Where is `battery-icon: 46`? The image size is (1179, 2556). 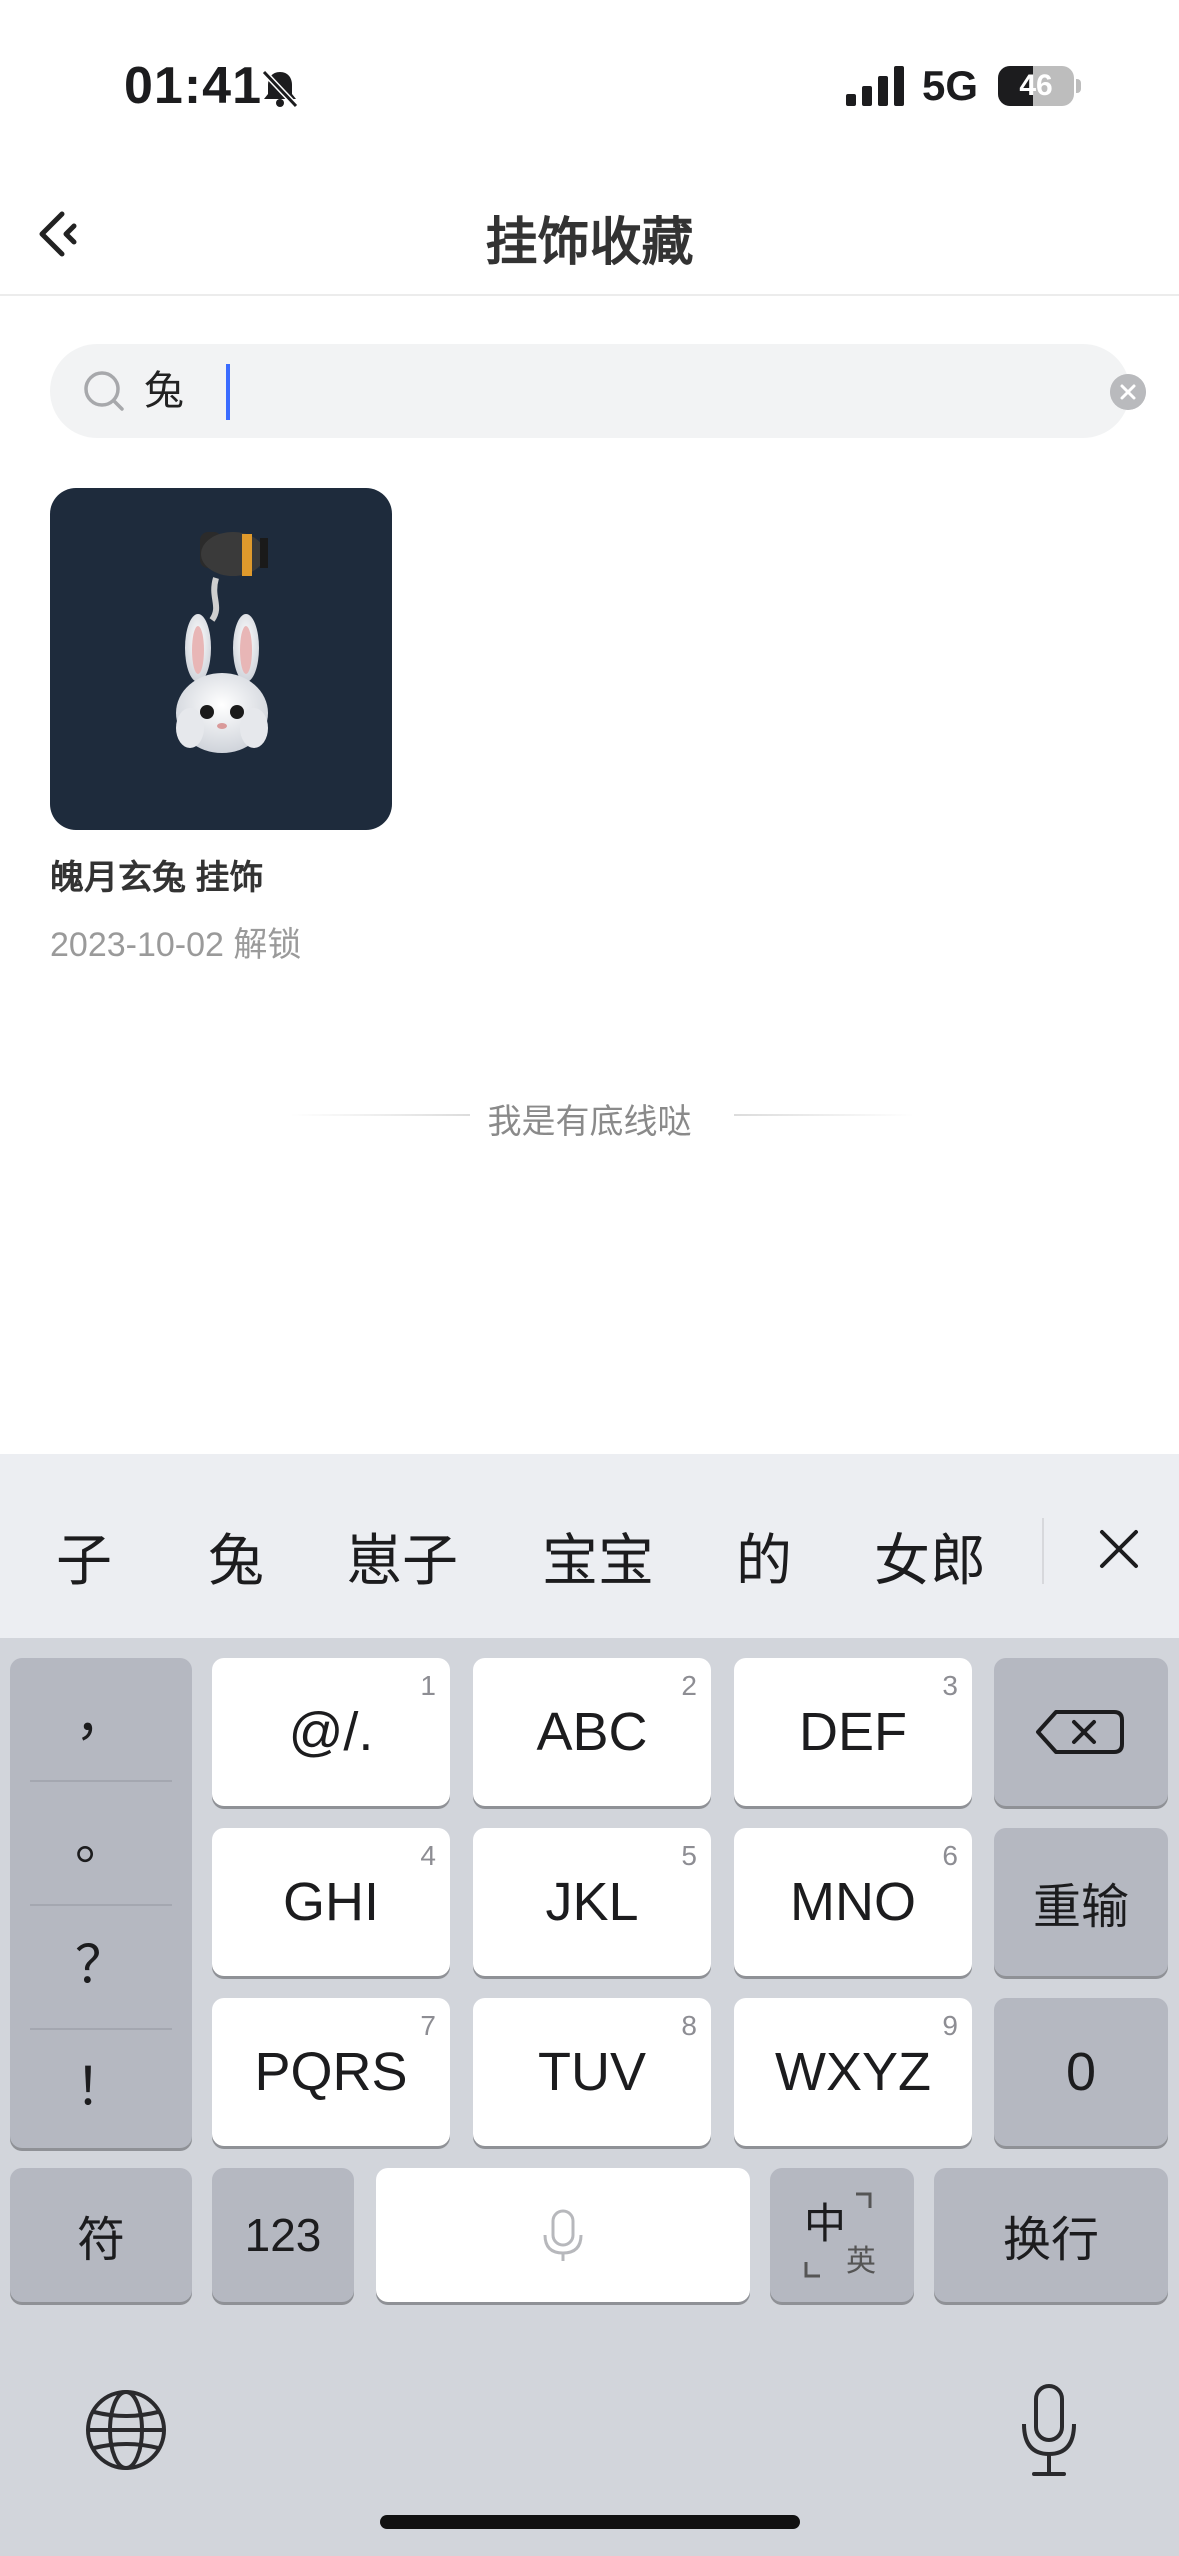 battery-icon: 46 is located at coordinates (1039, 86).